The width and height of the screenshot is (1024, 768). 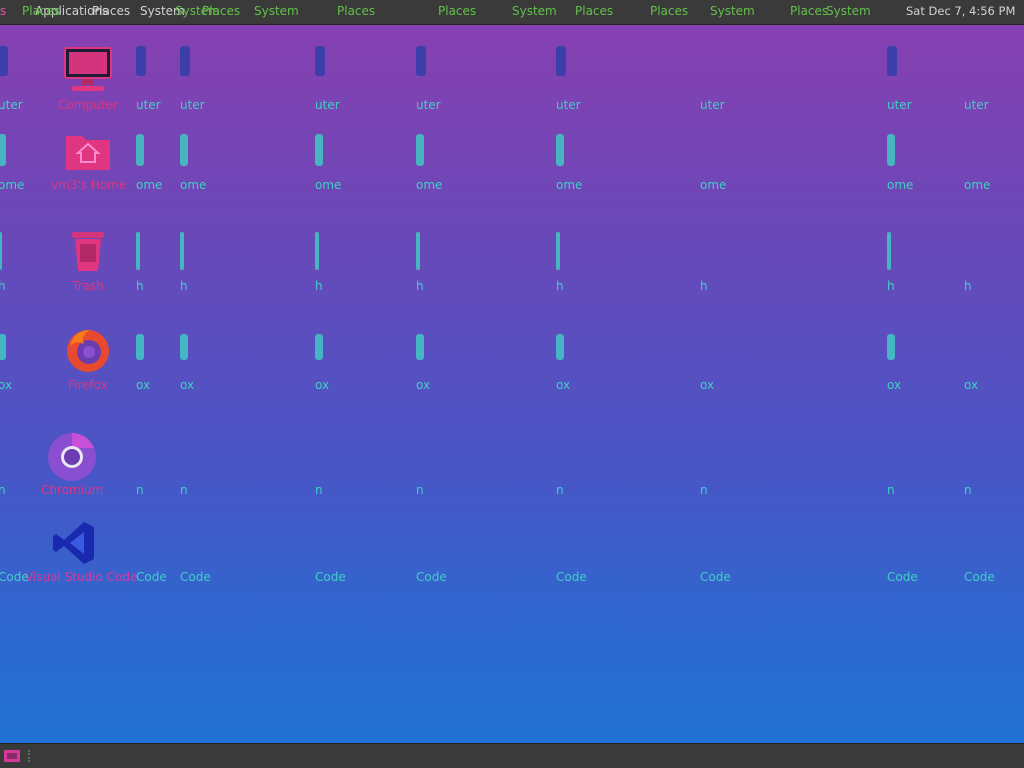 I want to click on desktop-icon-label: Visual Studio Code, so click(x=81, y=577).